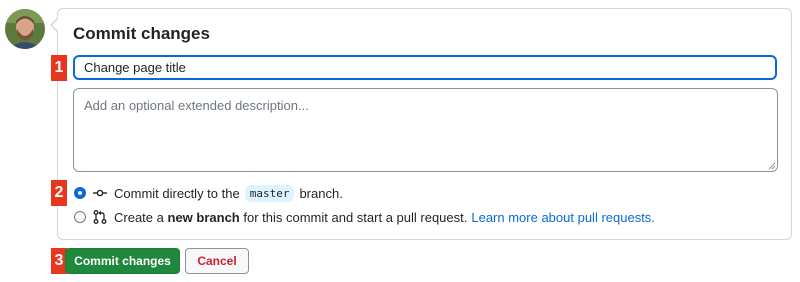 The image size is (800, 282). What do you see at coordinates (55, 25) in the screenshot?
I see `comment-box-pointer-fill` at bounding box center [55, 25].